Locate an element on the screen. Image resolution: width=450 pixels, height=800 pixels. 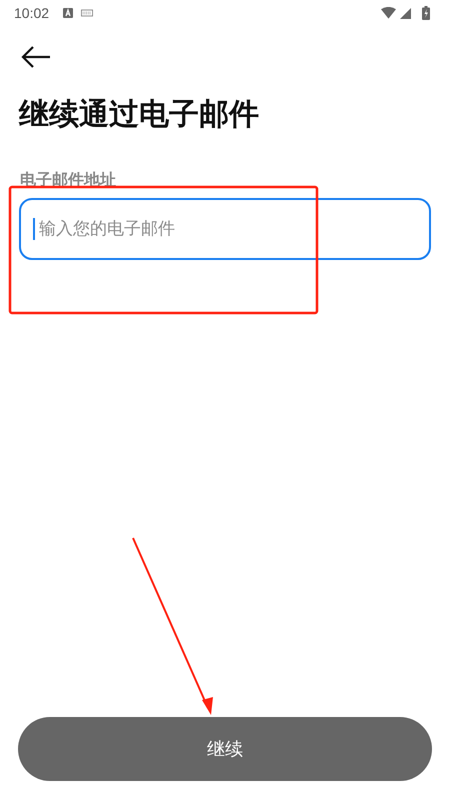
wifi-icon is located at coordinates (388, 13).